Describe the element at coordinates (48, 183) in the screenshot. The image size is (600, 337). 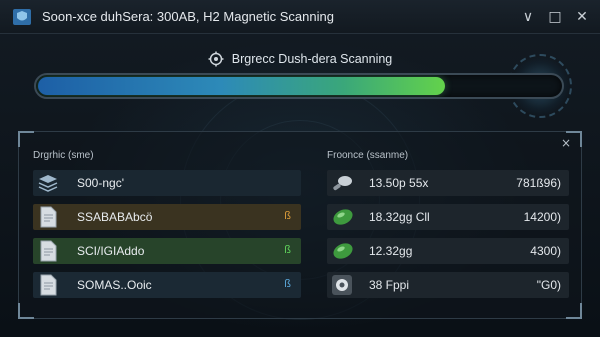
I see `stack-drive-icon` at that location.